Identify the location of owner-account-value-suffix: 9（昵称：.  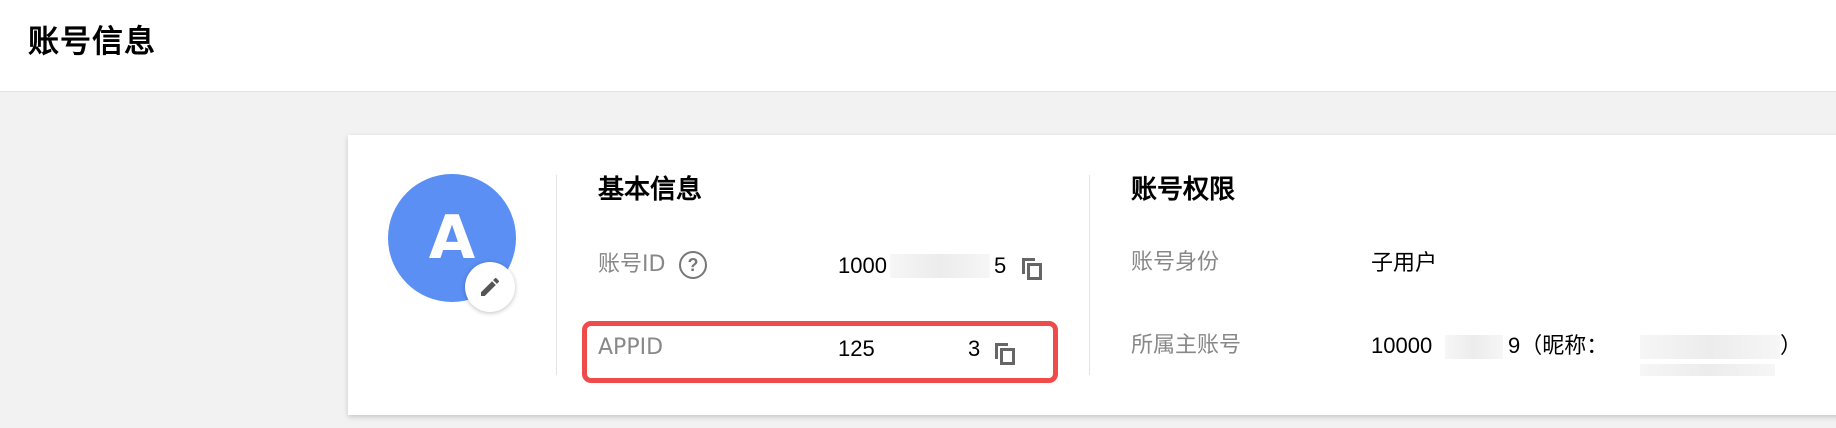
(1558, 345).